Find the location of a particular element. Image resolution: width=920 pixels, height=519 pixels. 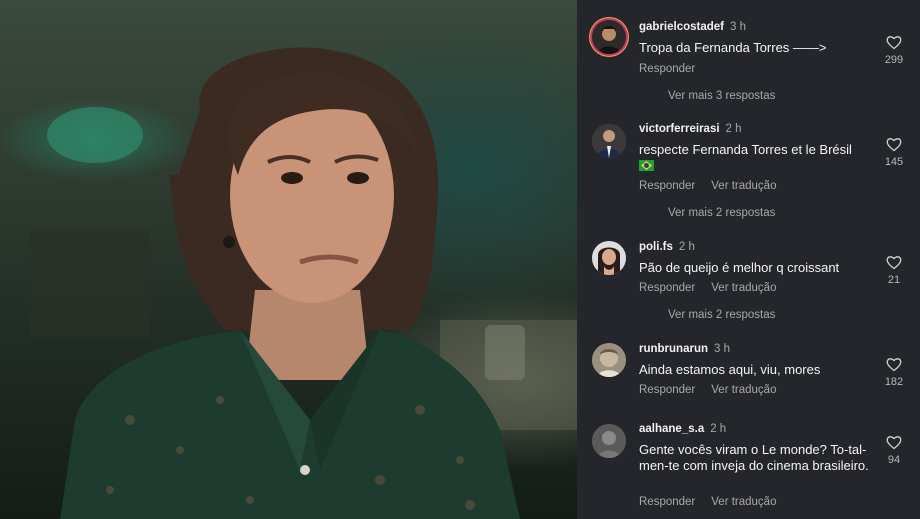

like-count: 94 is located at coordinates (894, 460).